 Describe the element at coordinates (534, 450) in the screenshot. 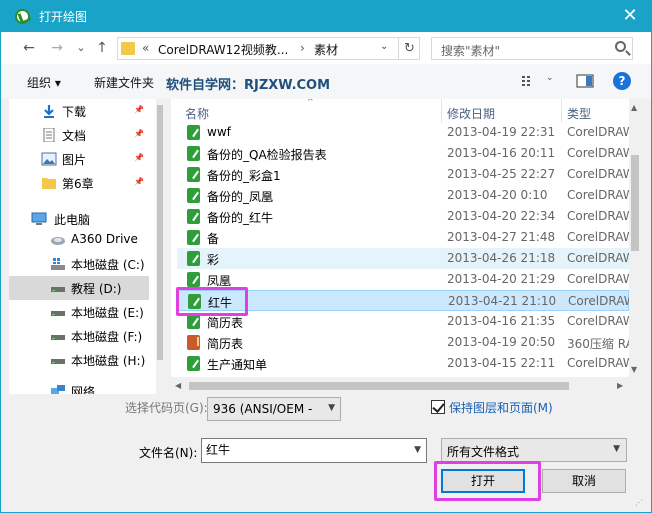

I see `file-type-select: 所有文件格式 ▼` at that location.